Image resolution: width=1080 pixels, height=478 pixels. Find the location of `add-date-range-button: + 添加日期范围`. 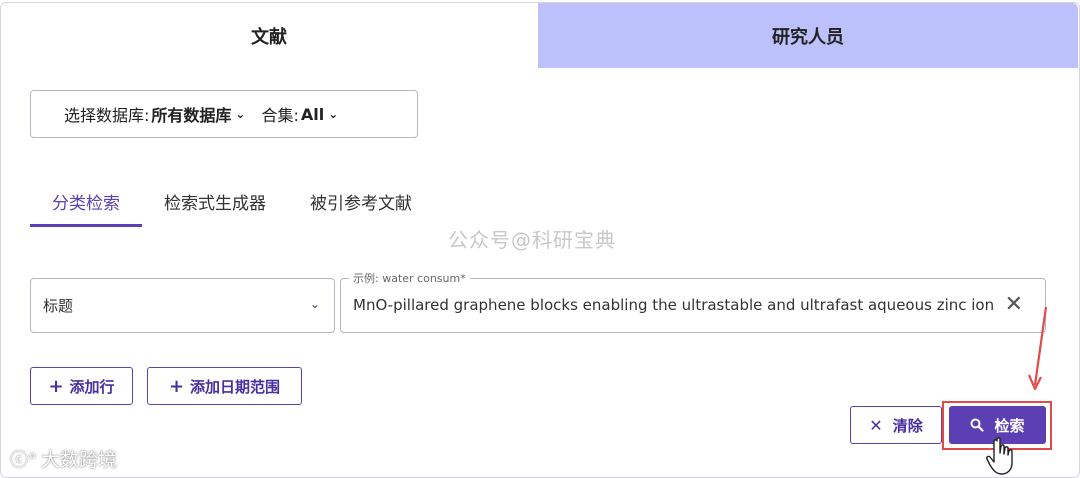

add-date-range-button: + 添加日期范围 is located at coordinates (224, 386).